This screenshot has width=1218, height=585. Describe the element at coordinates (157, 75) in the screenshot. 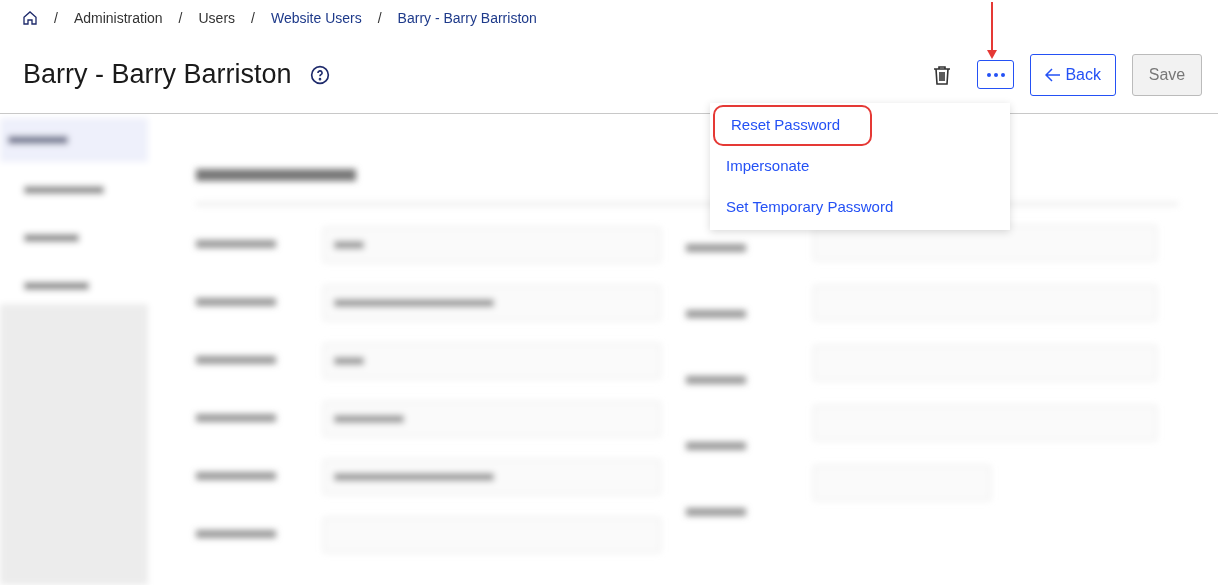

I see `page-title: Barry - Barry Barriston` at that location.